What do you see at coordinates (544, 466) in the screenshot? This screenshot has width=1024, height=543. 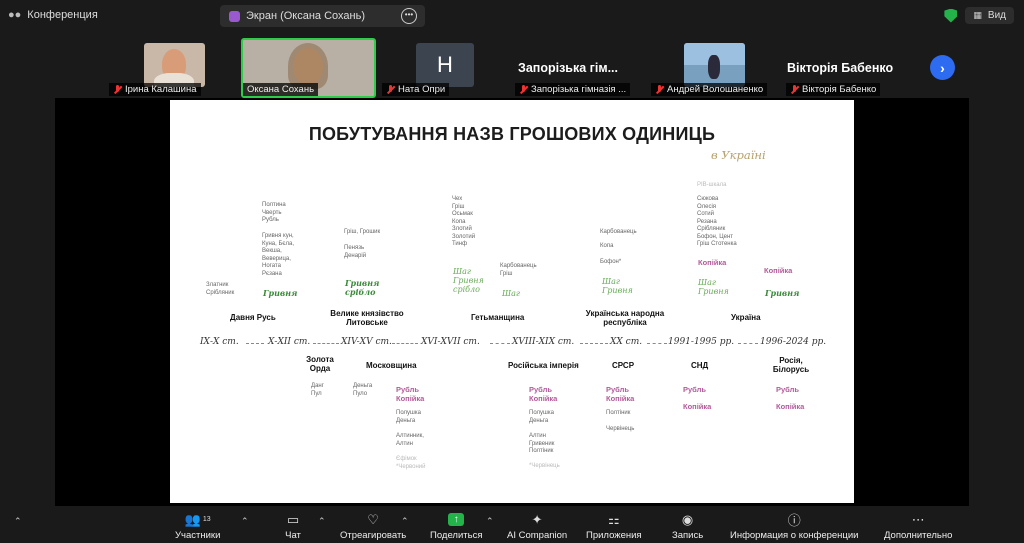 I see `ri-faint: *Червінець` at bounding box center [544, 466].